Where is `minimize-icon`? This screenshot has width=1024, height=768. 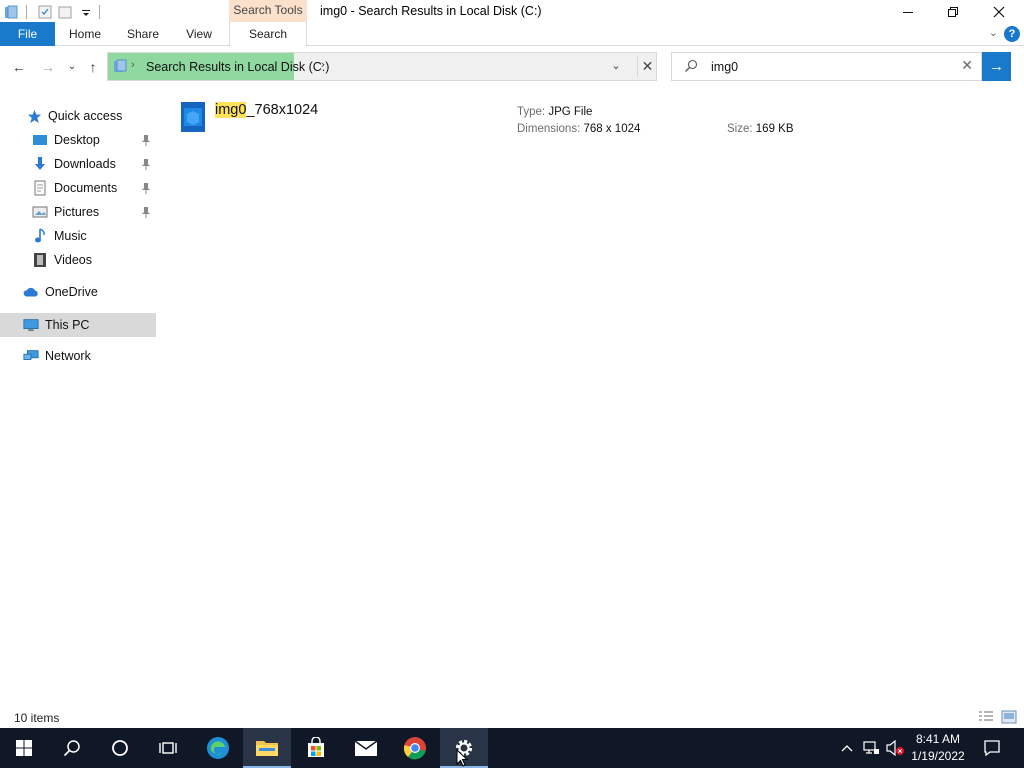
minimize-icon is located at coordinates (908, 12).